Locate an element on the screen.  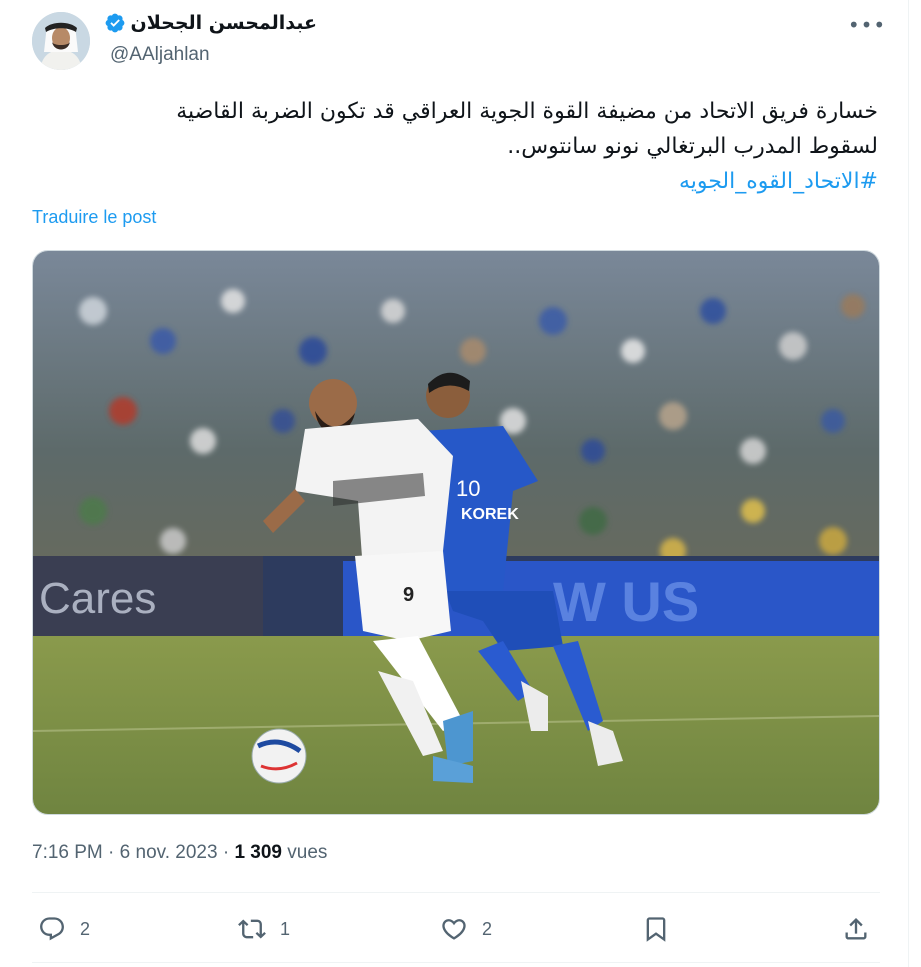
bookmark-icon is located at coordinates (656, 929).